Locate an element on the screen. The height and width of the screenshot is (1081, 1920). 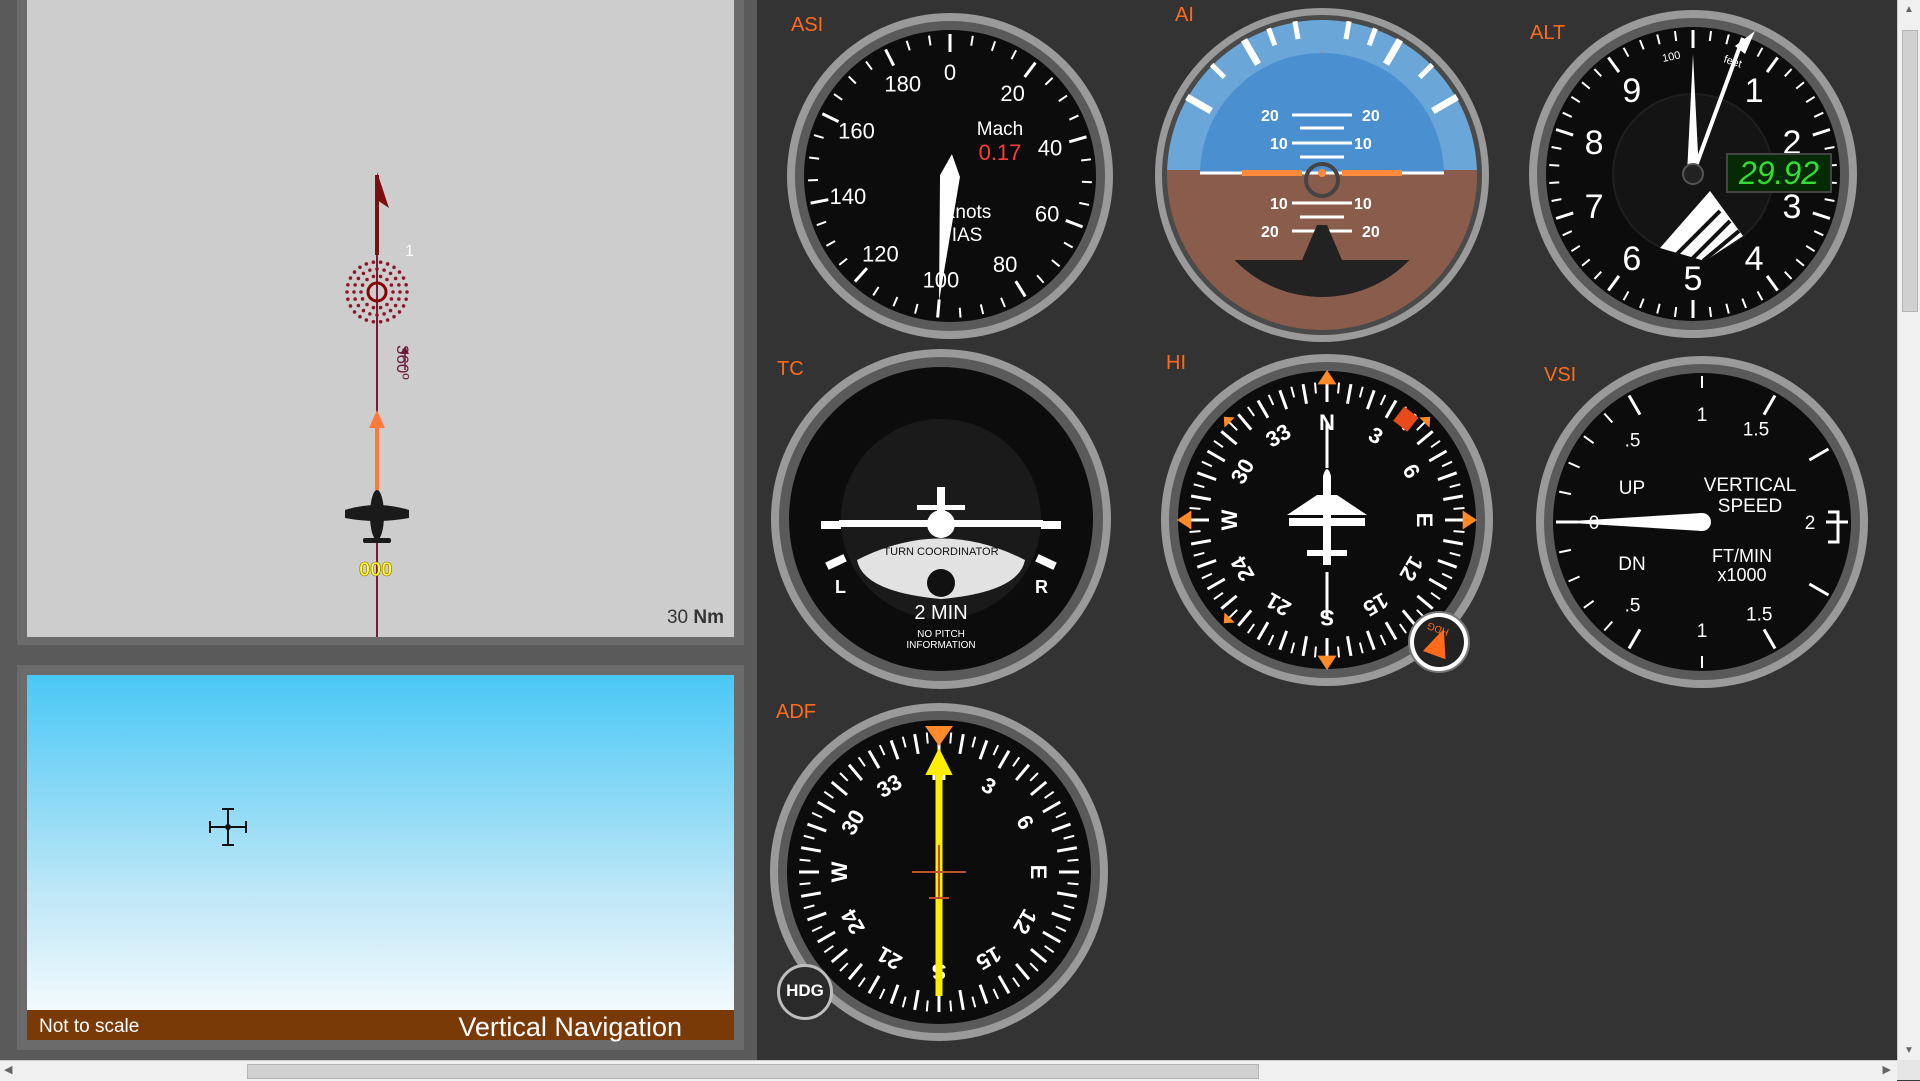
alt-digit-label: 5 is located at coordinates (1693, 279).